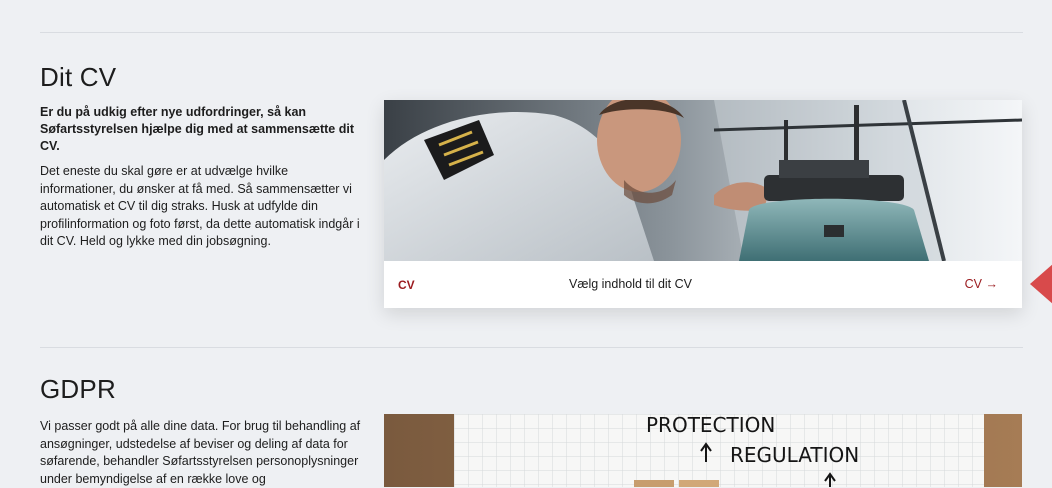  Describe the element at coordinates (531, 32) in the screenshot. I see `top-divider` at that location.